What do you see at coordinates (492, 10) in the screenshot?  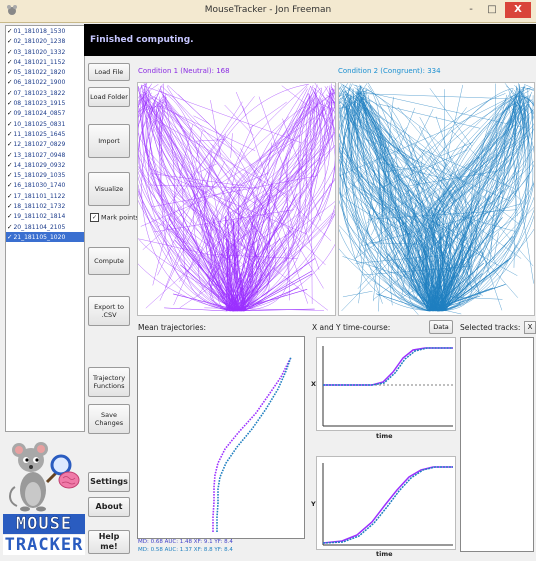 I see `maximize-button: □` at bounding box center [492, 10].